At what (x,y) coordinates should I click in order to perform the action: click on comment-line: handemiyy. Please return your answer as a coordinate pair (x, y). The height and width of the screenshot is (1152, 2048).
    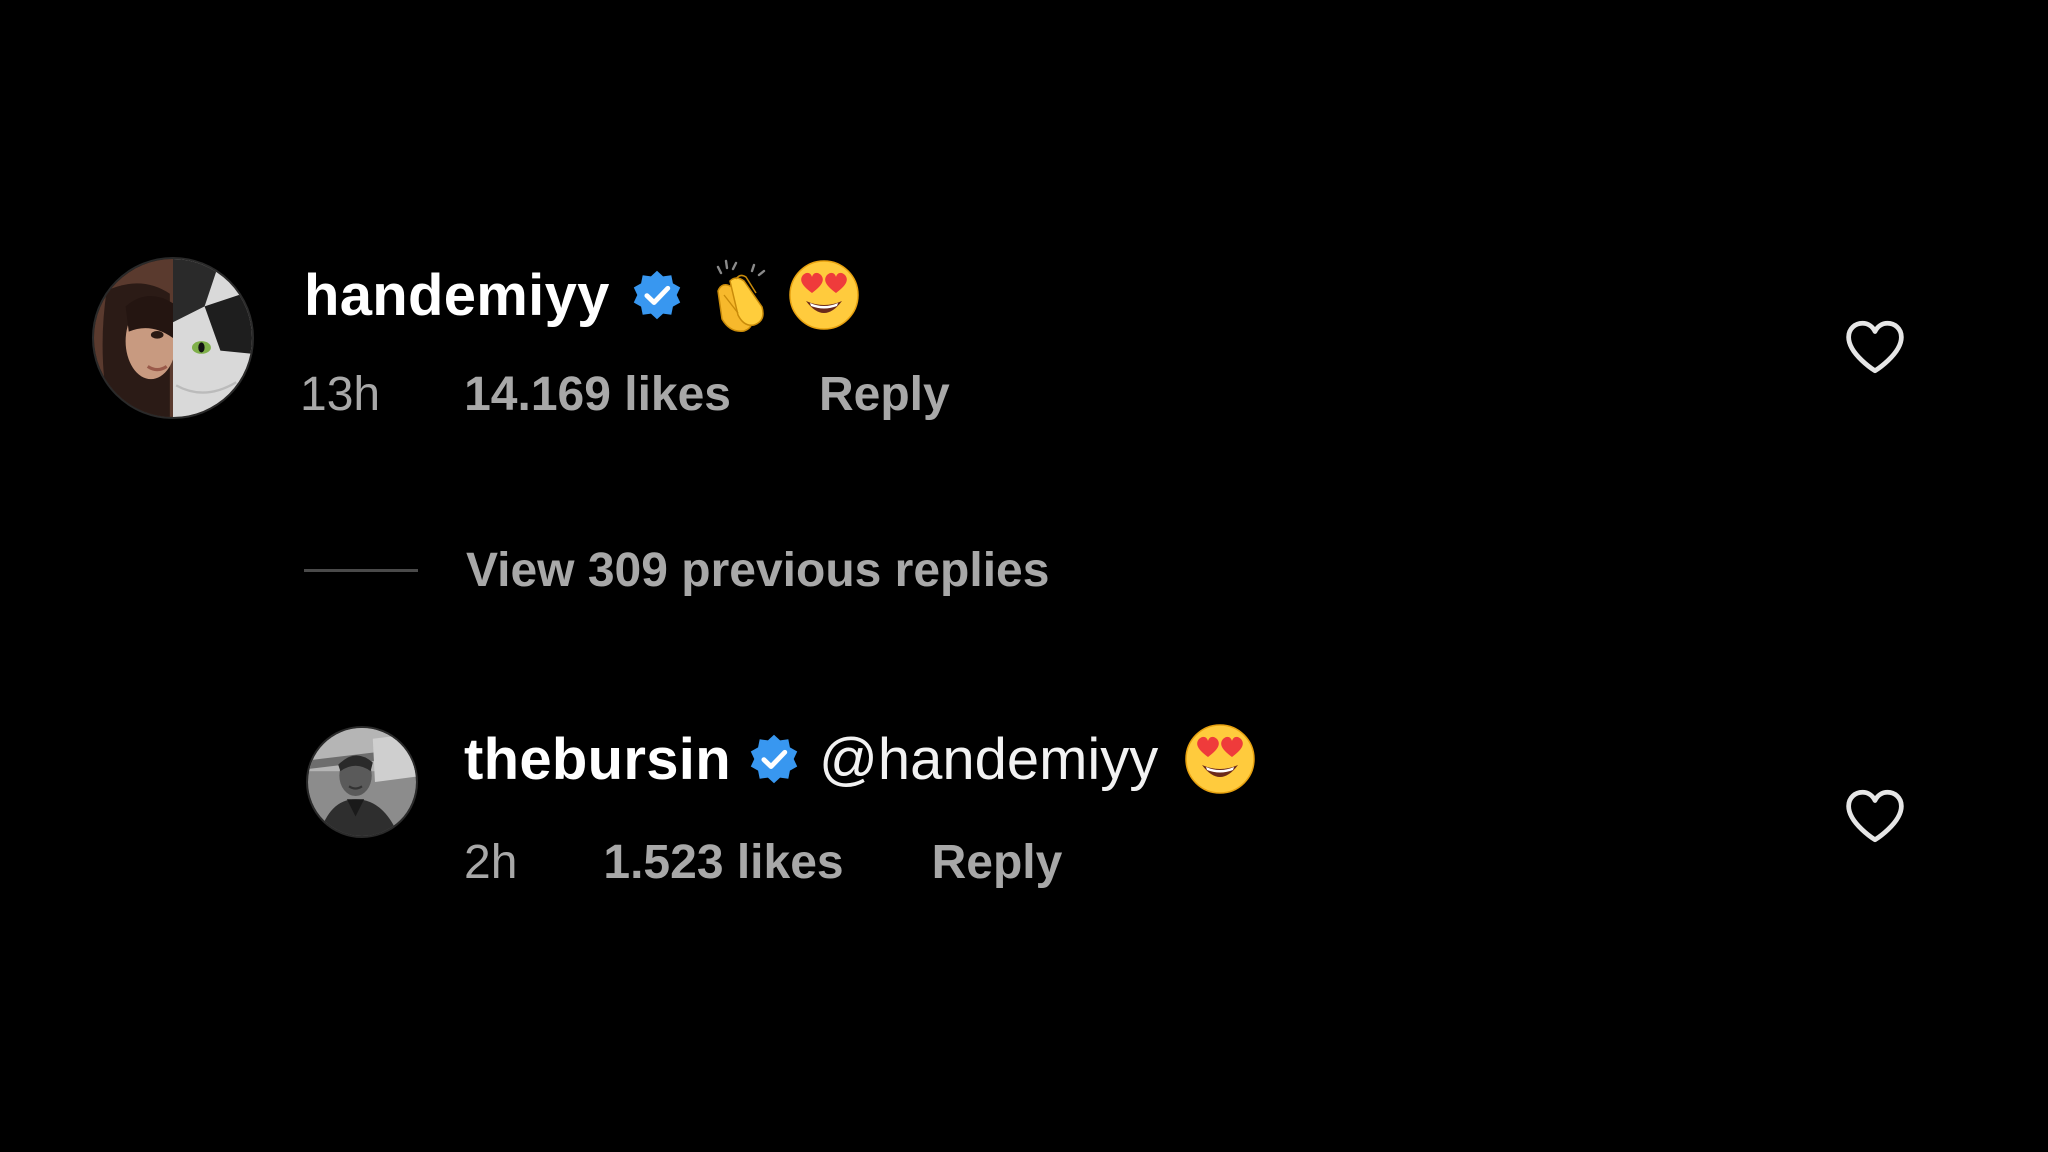
    Looking at the image, I should click on (582, 295).